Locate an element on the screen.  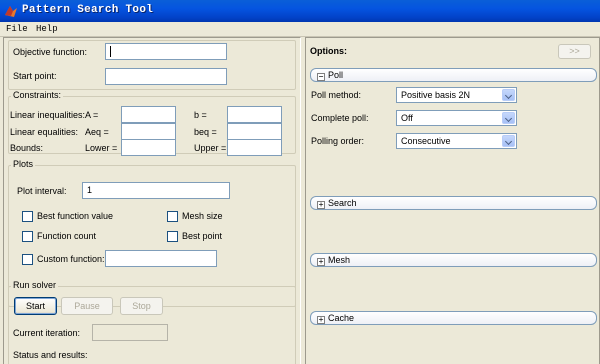
current-iteration-label: Current iteration: is located at coordinates (47, 333).